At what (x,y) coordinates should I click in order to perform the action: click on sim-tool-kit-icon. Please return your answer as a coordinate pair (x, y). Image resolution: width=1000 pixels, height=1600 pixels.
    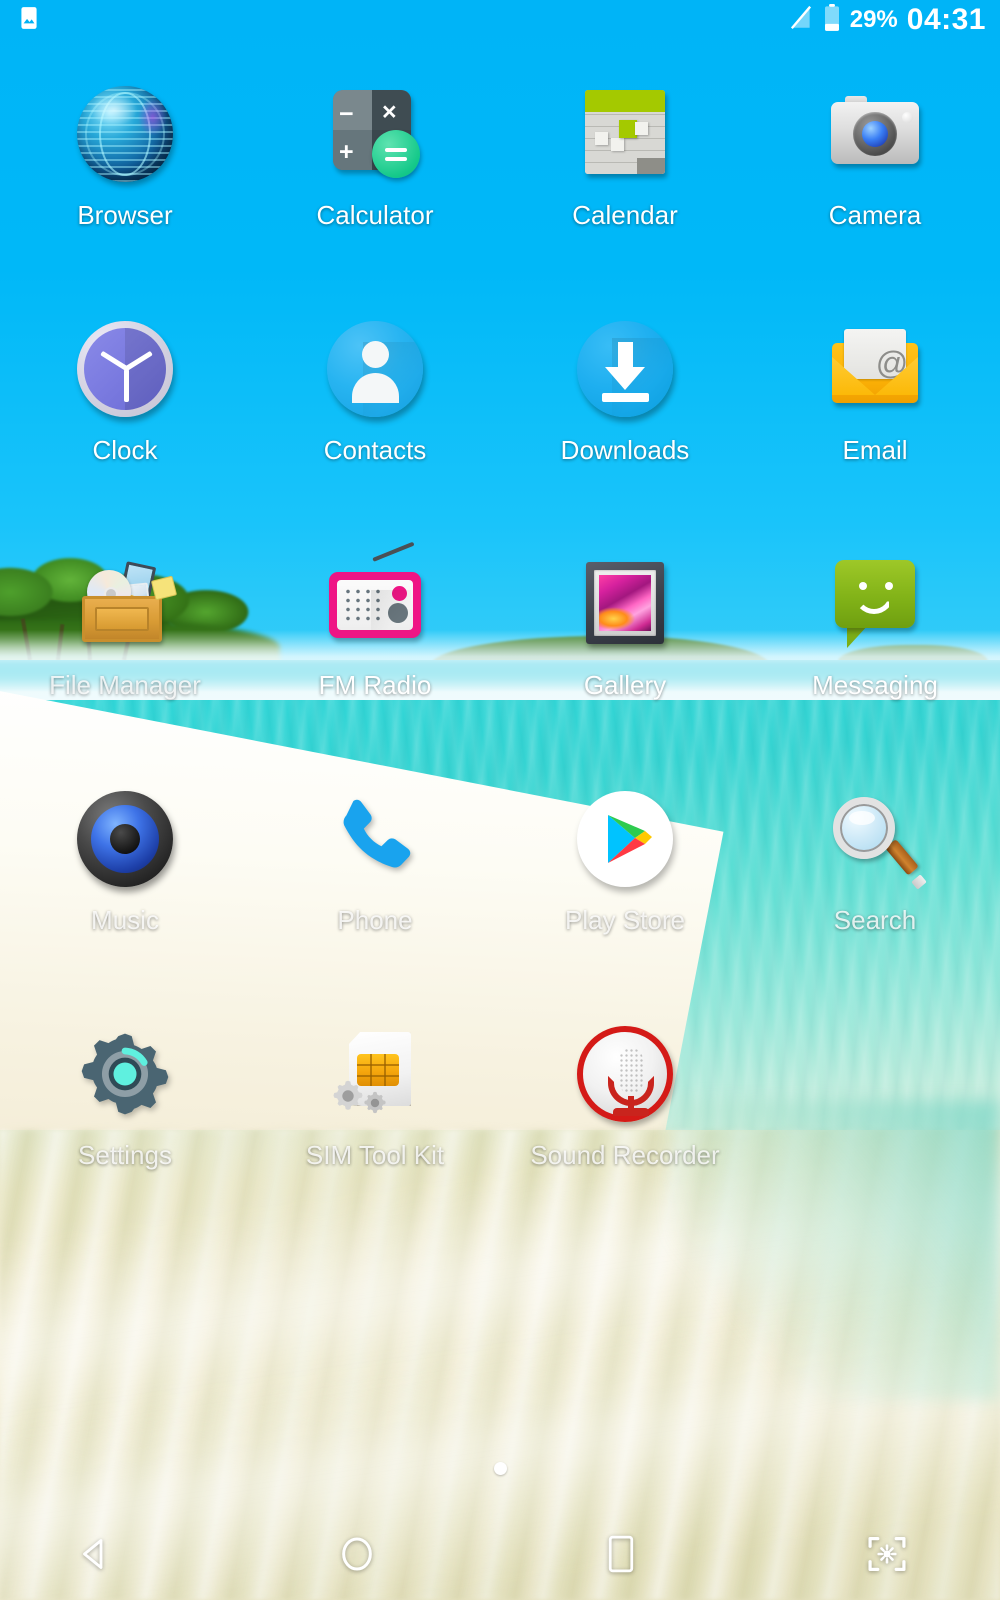
    Looking at the image, I should click on (375, 1074).